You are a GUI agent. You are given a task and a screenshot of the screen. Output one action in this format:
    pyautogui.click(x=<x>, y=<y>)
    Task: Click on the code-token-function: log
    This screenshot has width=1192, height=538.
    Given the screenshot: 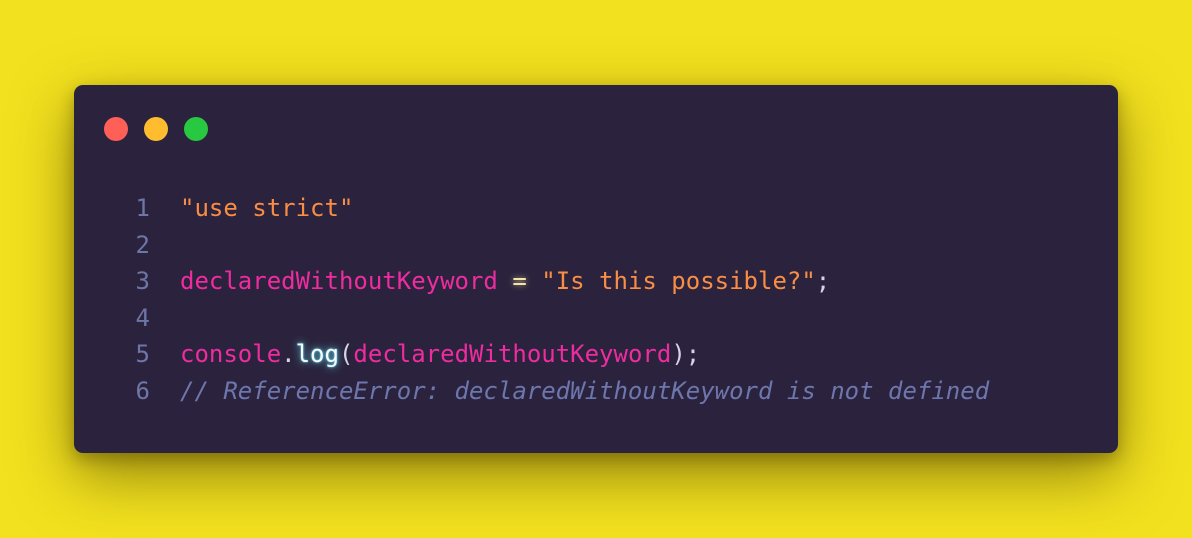 What is the action you would take?
    pyautogui.click(x=317, y=354)
    